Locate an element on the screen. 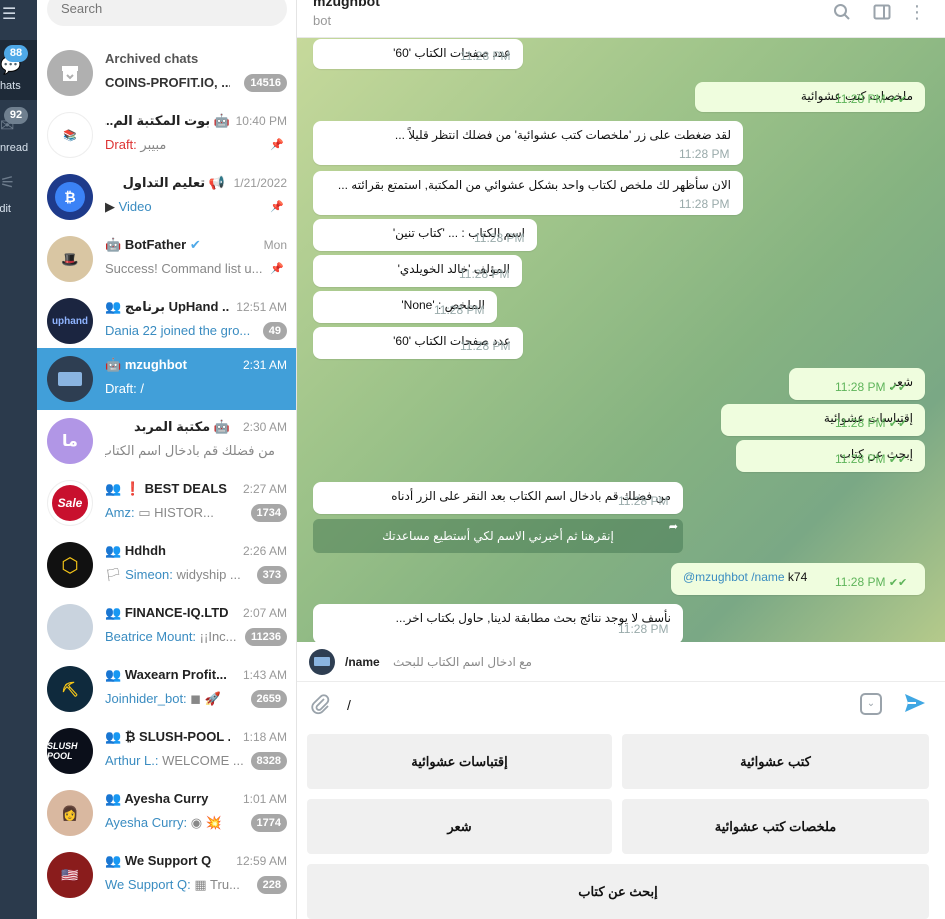 This screenshot has height=919, width=945. send-icon is located at coordinates (916, 704).